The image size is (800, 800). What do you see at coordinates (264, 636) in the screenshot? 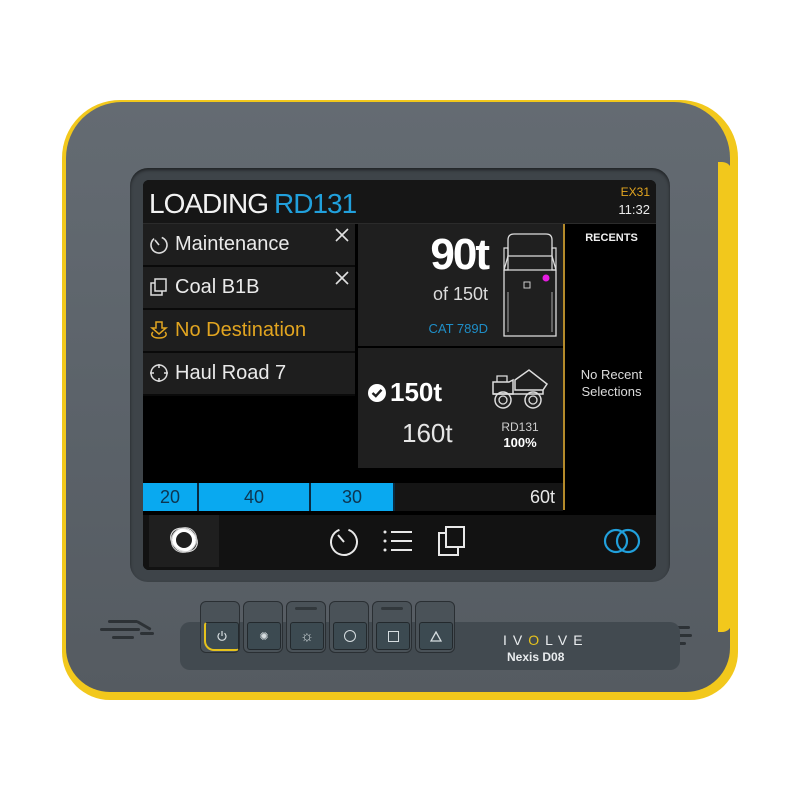
I see `brightness-low-icon: ✺` at bounding box center [264, 636].